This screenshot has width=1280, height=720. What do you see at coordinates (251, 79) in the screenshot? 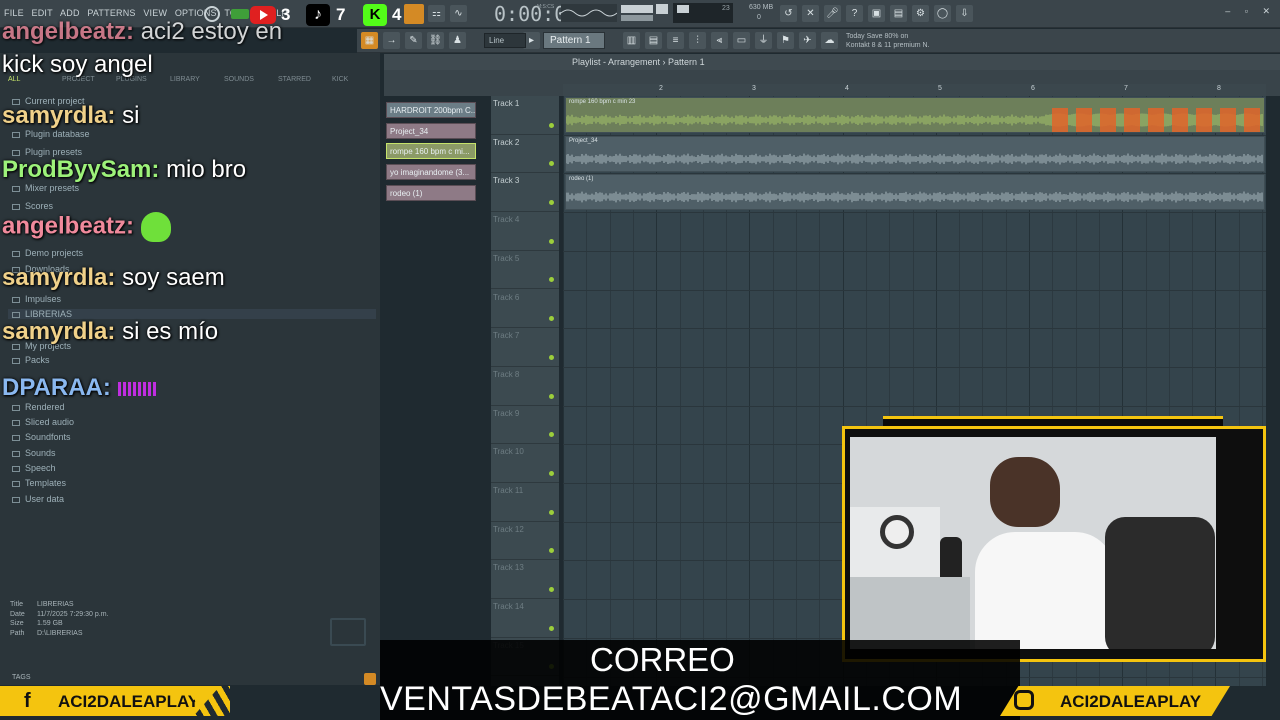
I see `tab-sounds: SOUNDS` at bounding box center [251, 79].